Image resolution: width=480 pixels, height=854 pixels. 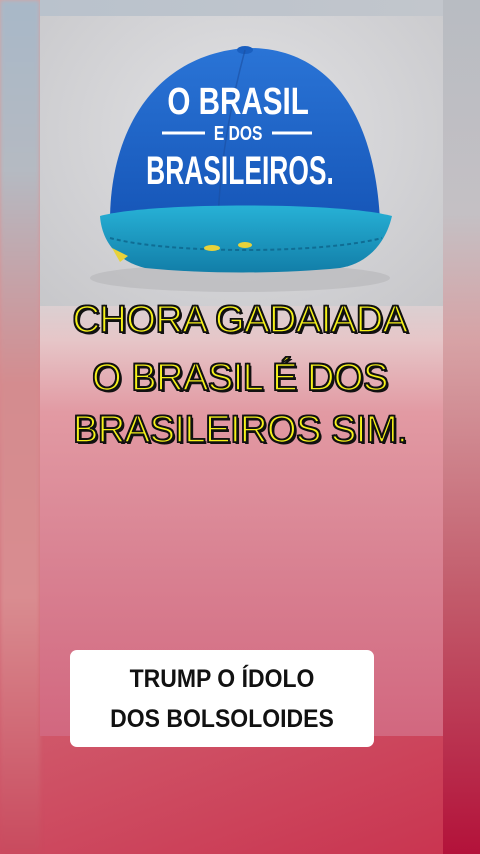 I want to click on background-blur-top, so click(x=241, y=8).